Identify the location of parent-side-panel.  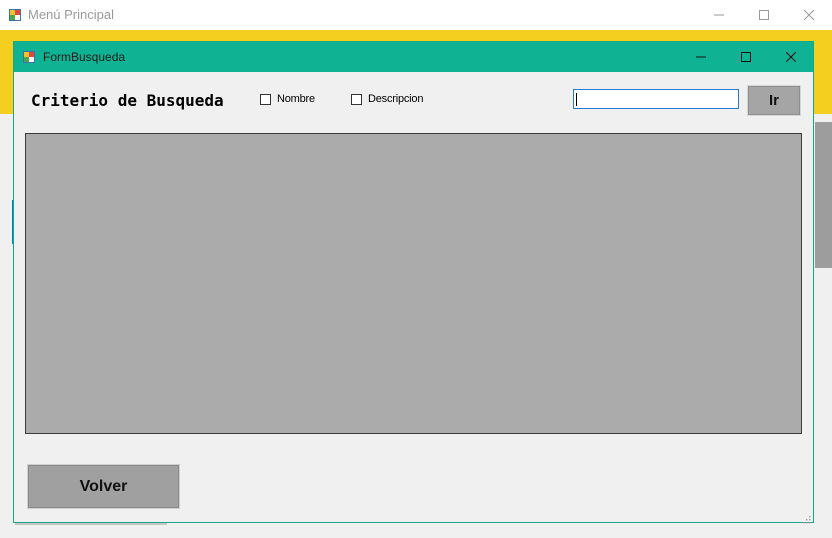
(823, 195).